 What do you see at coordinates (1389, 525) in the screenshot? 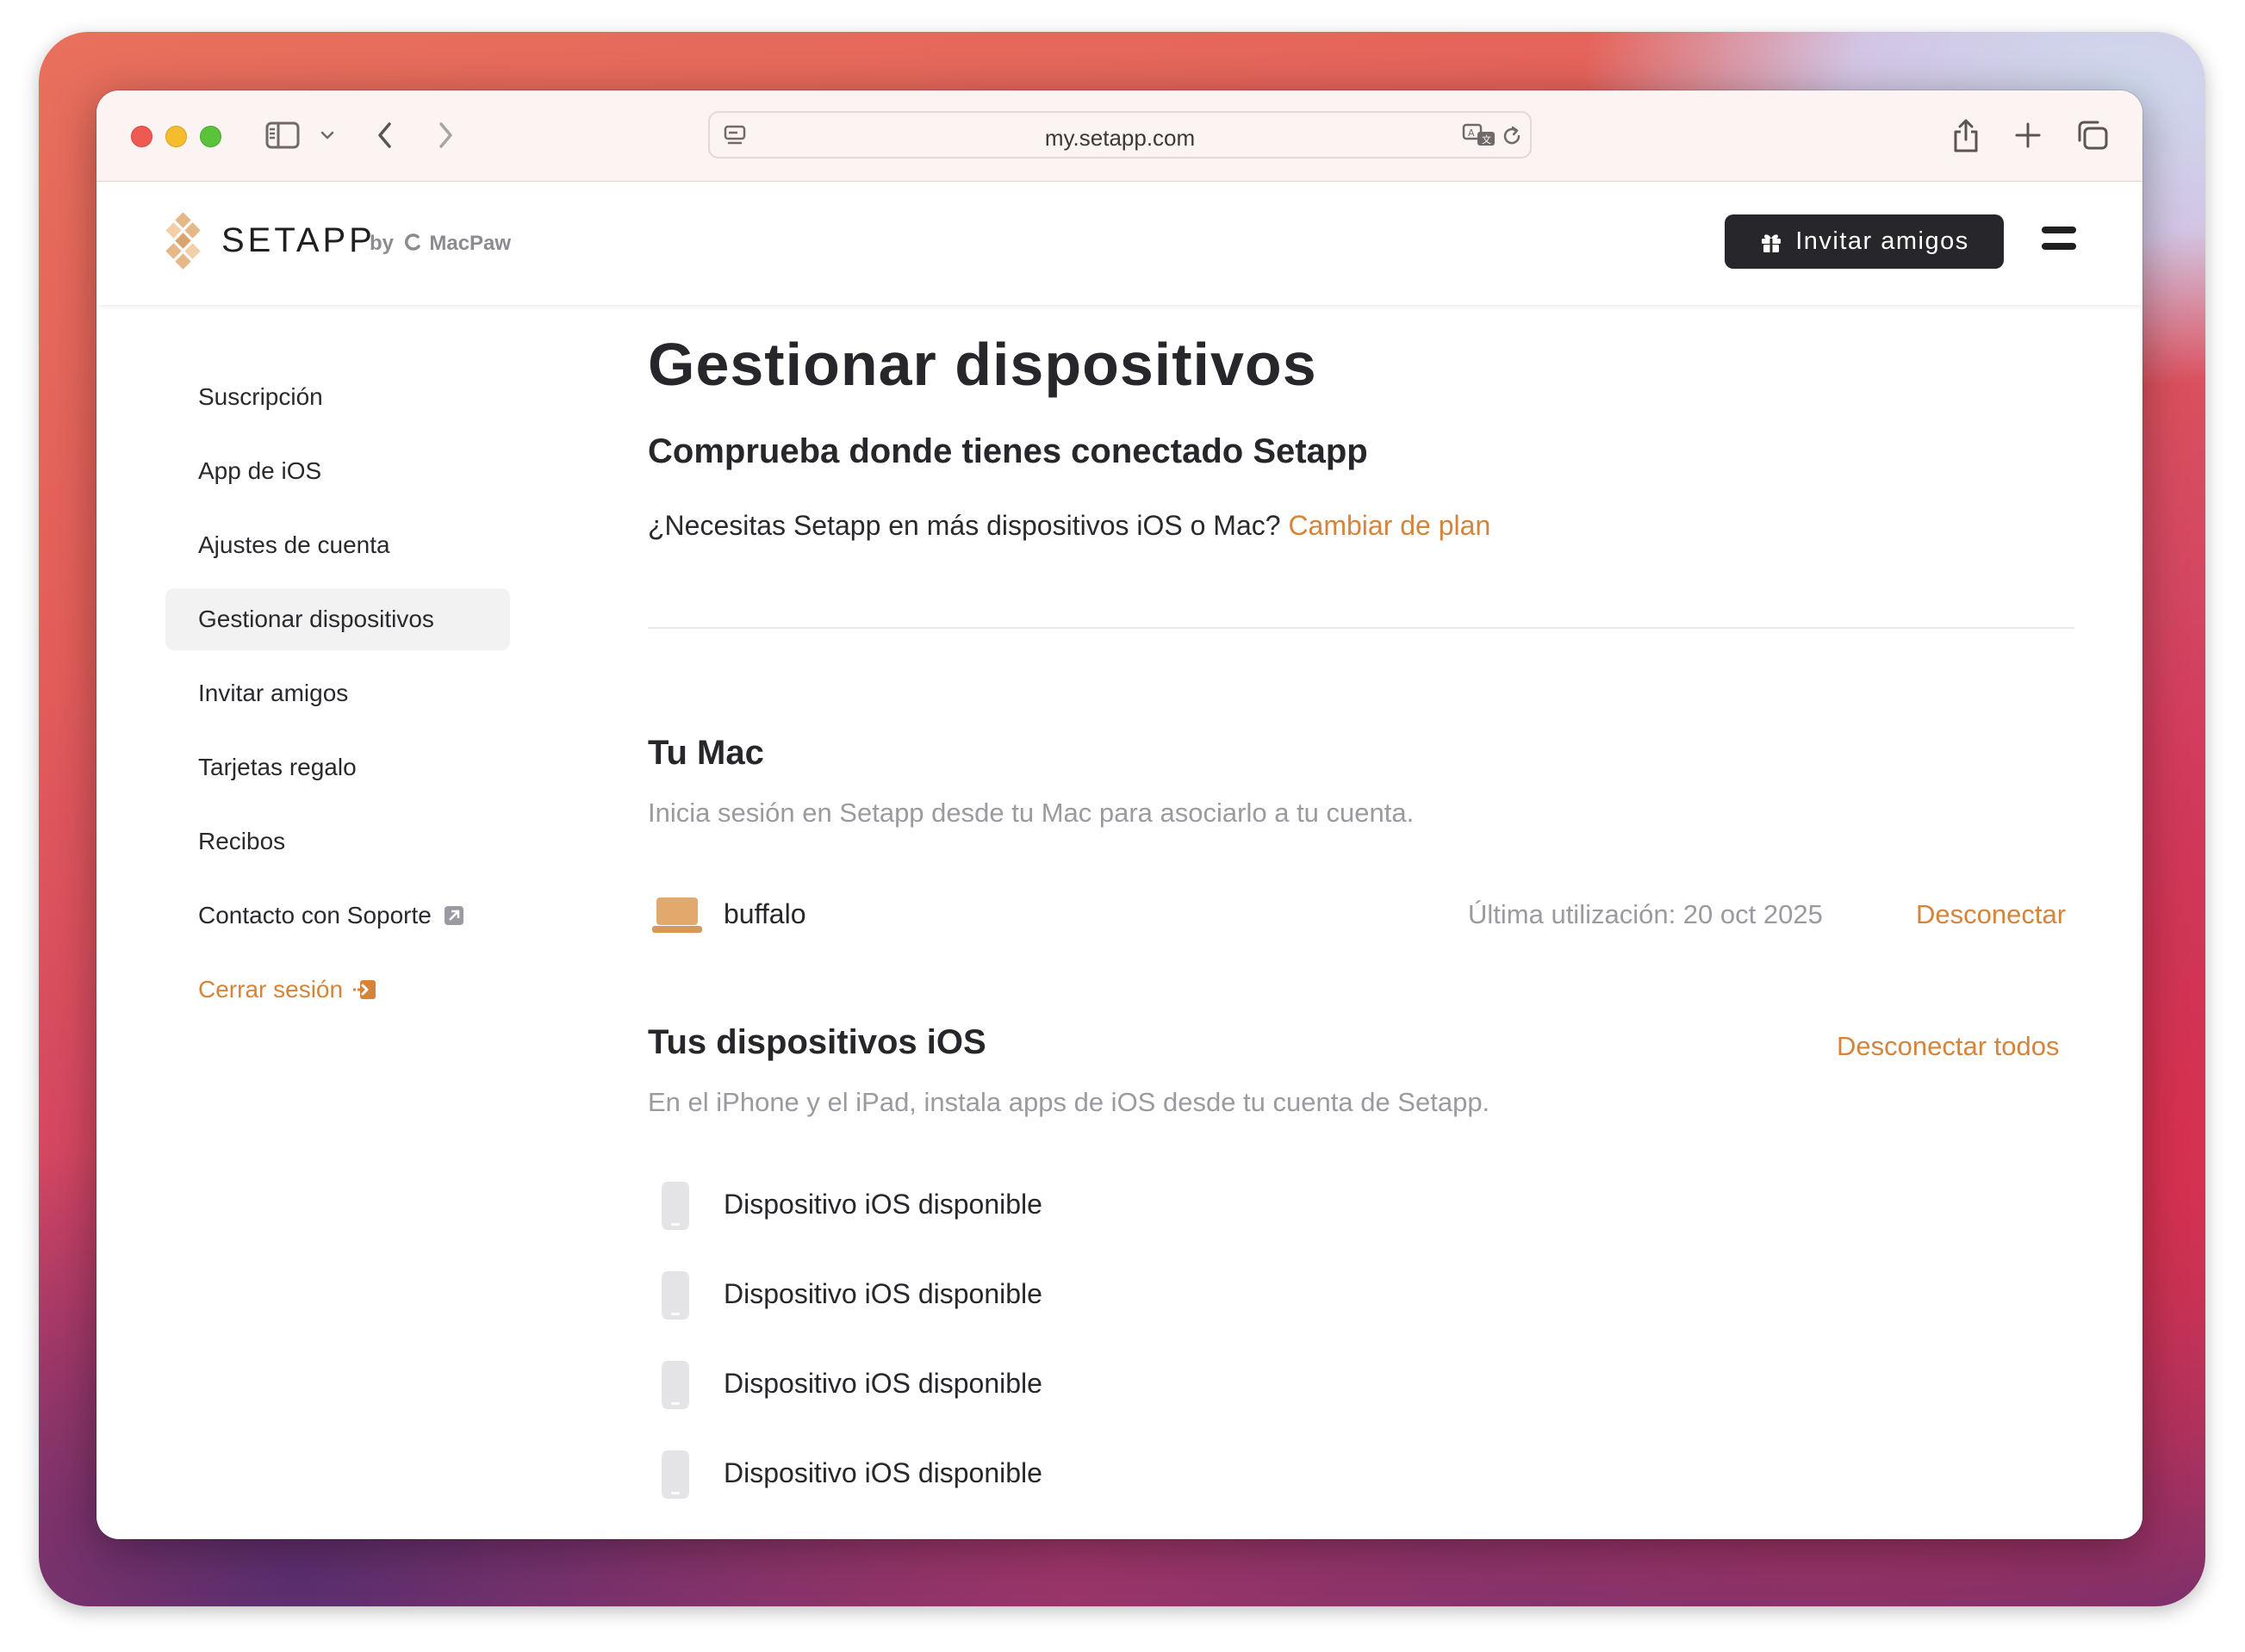
I see `change-plan-link: Cambiar de plan` at bounding box center [1389, 525].